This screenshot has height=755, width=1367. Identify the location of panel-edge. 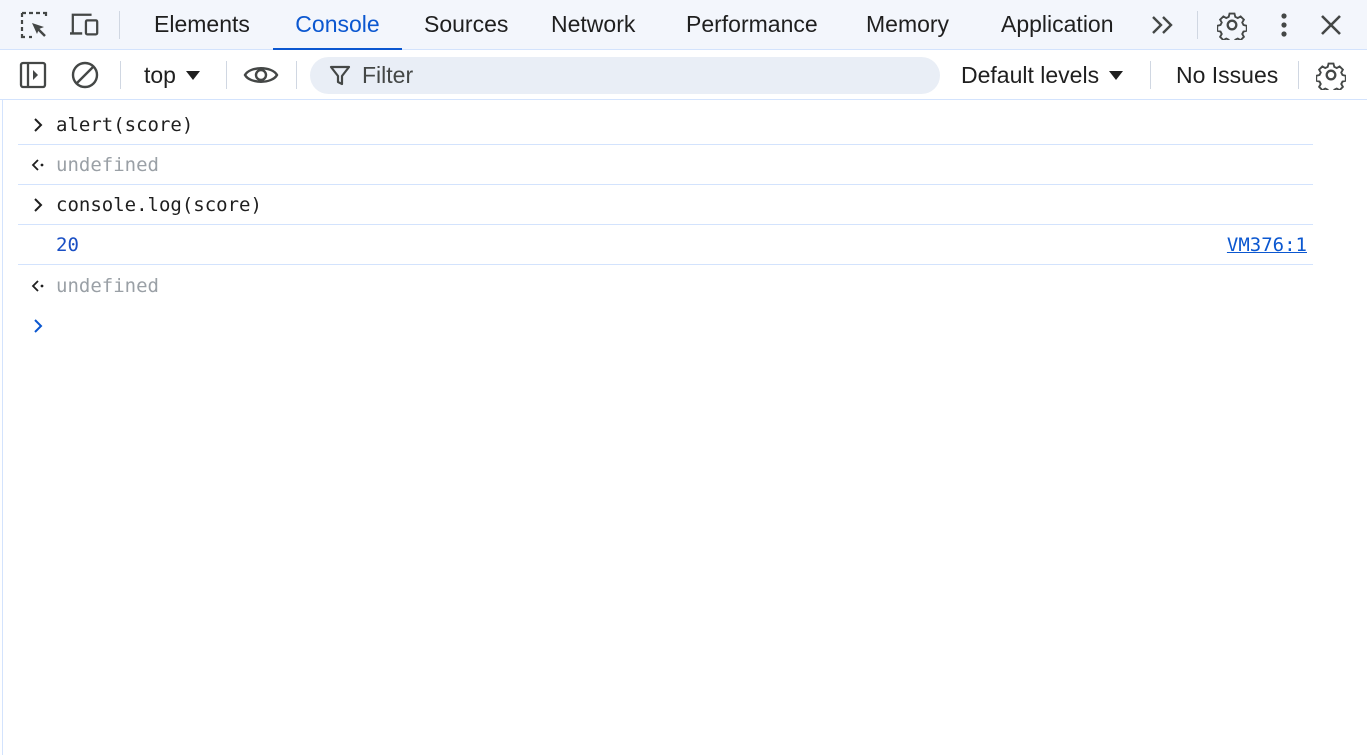
(2, 427).